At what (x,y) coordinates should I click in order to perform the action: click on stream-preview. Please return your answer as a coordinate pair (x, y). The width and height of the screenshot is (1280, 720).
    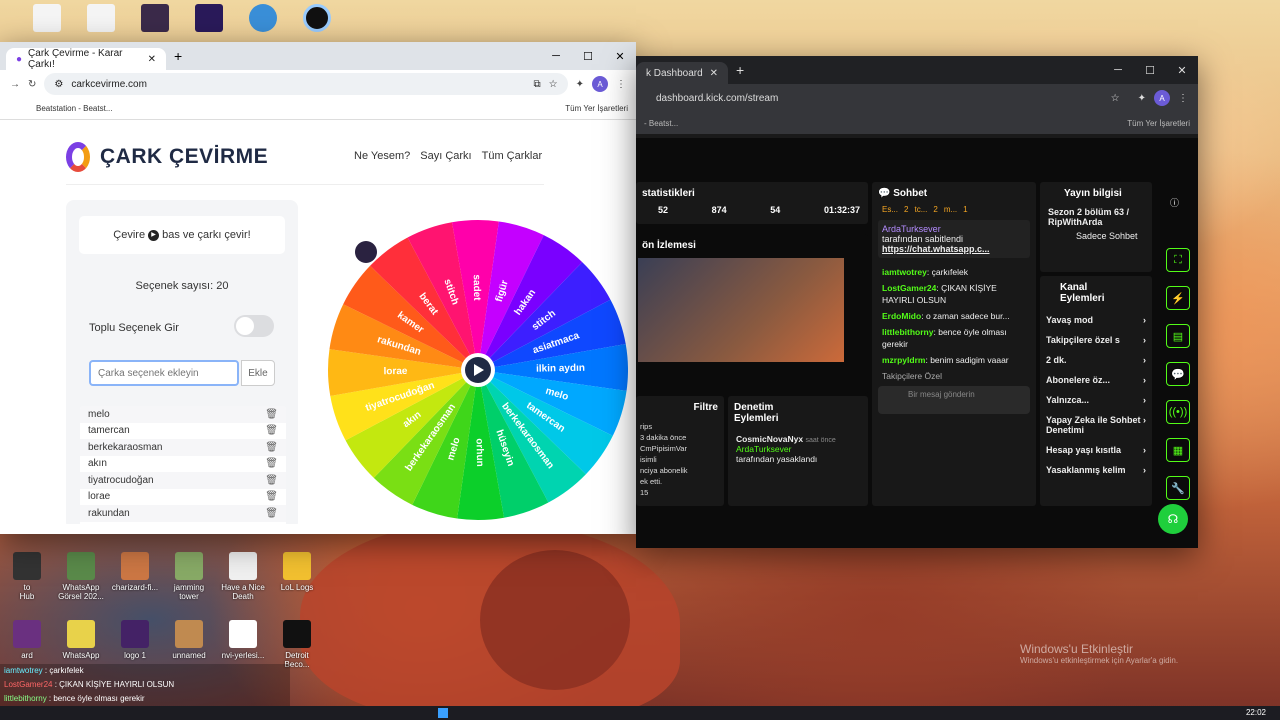
    Looking at the image, I should click on (741, 310).